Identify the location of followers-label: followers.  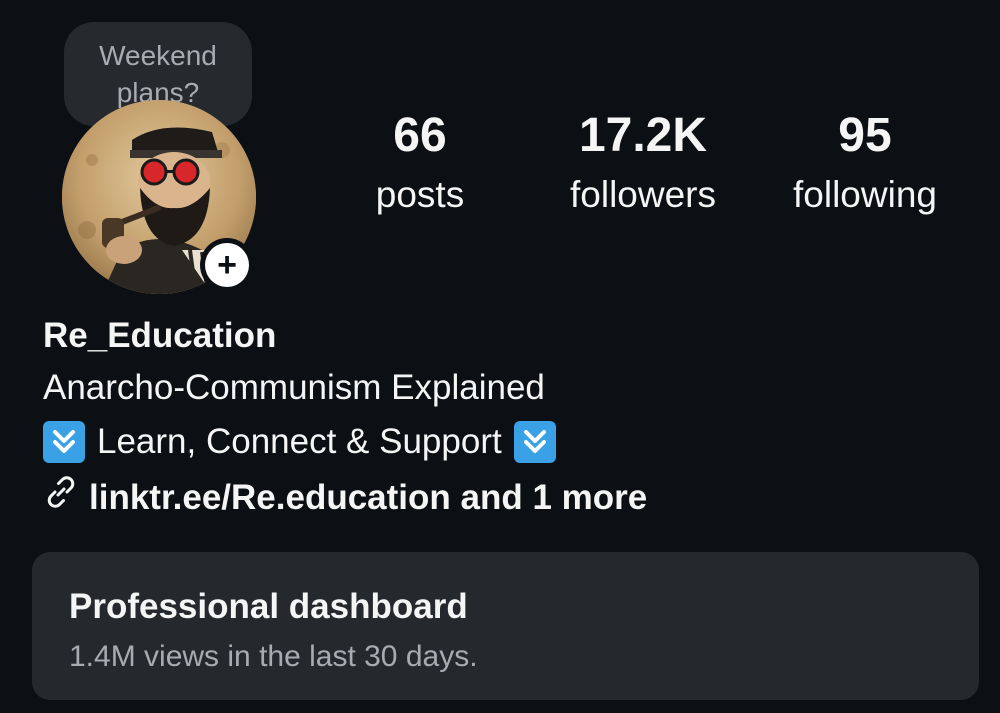
(643, 194).